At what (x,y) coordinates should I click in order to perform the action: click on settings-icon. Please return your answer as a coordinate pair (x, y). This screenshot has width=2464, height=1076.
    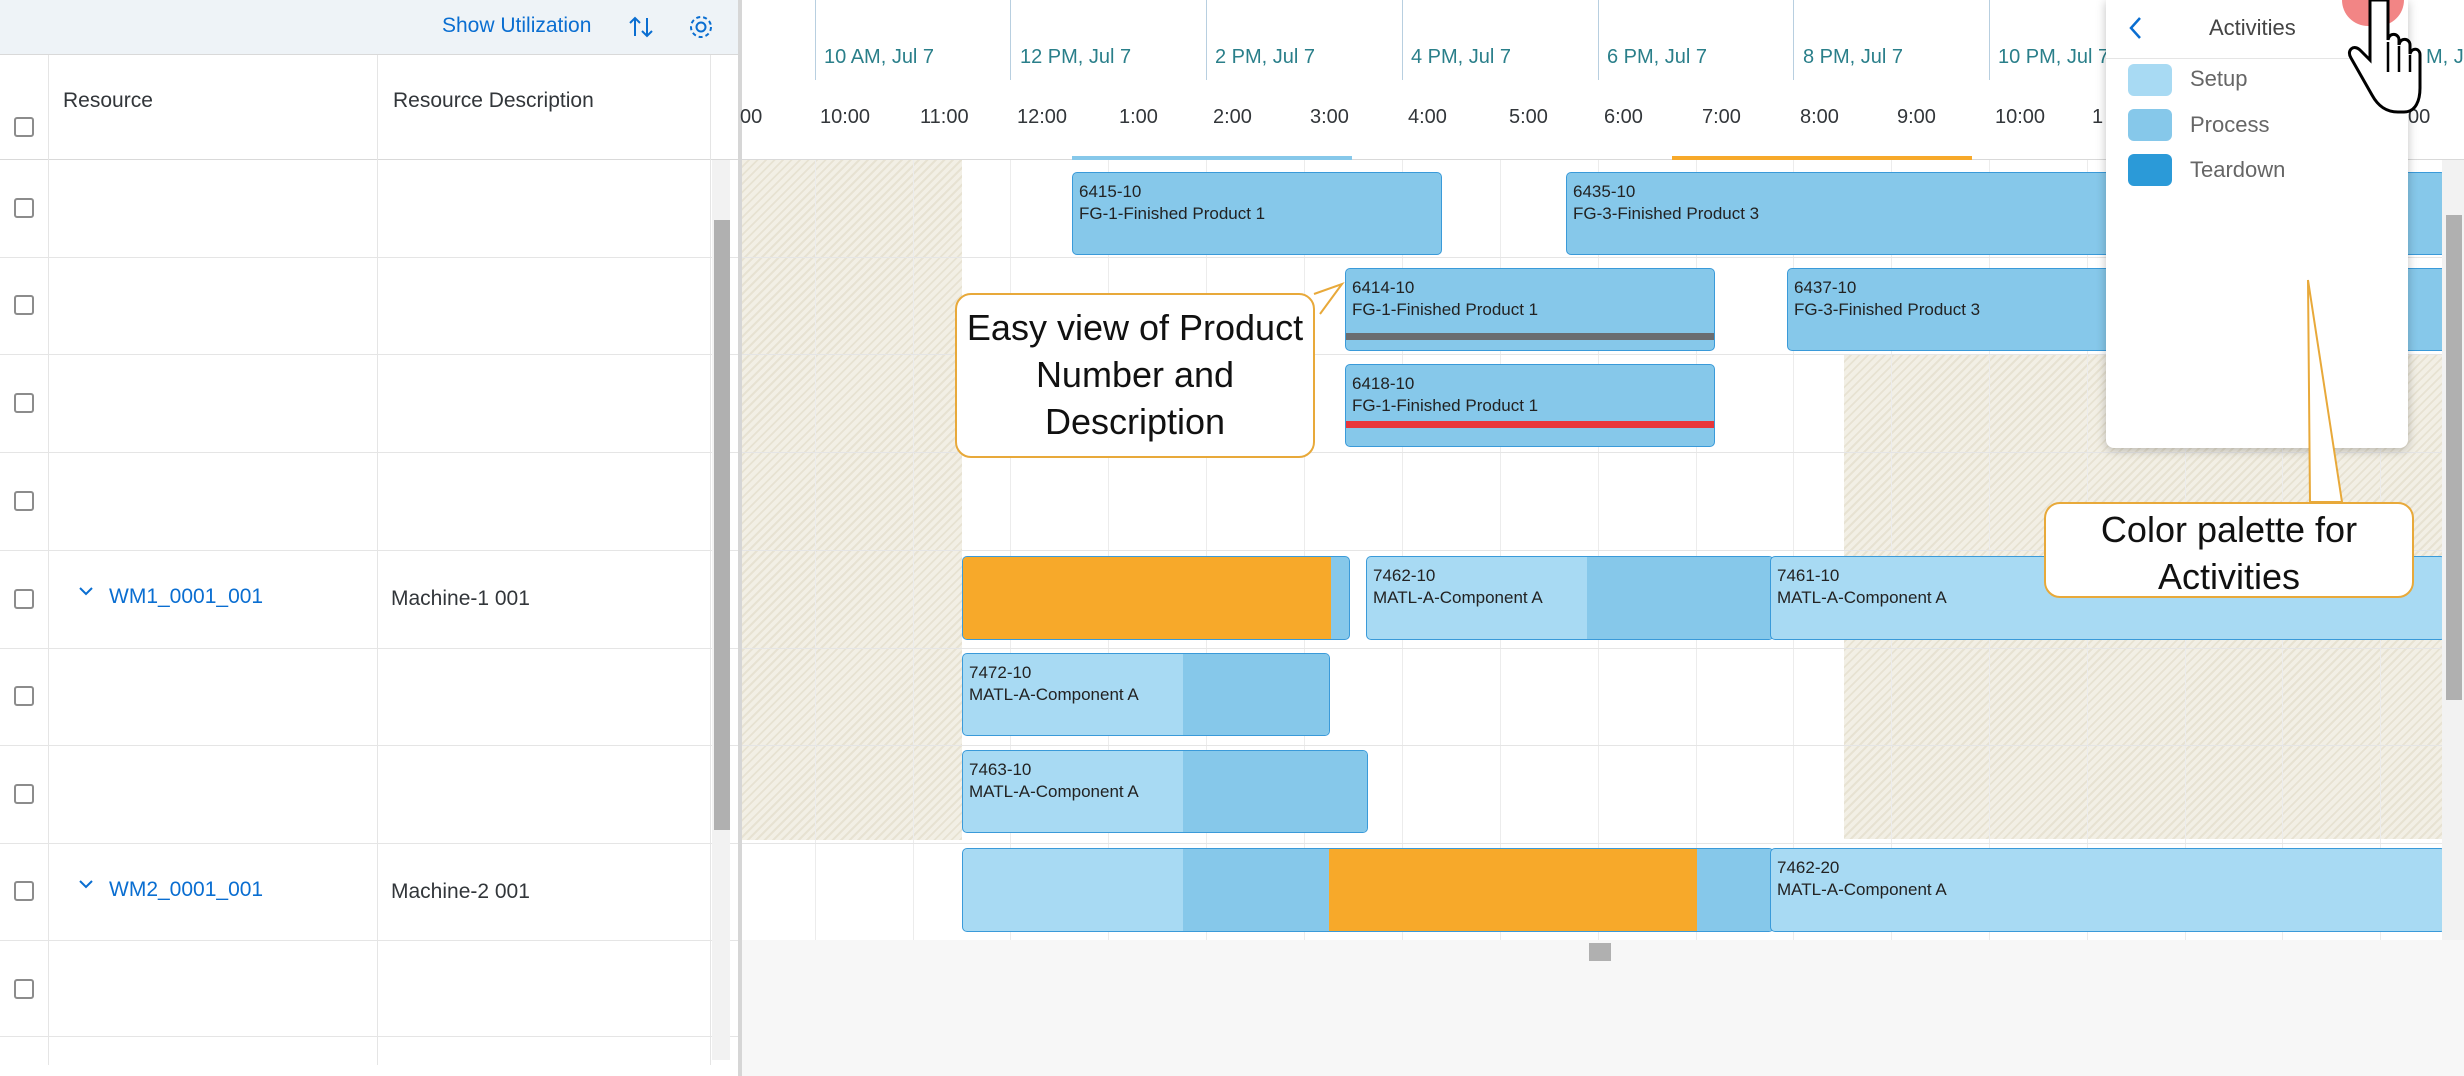
    Looking at the image, I should click on (701, 29).